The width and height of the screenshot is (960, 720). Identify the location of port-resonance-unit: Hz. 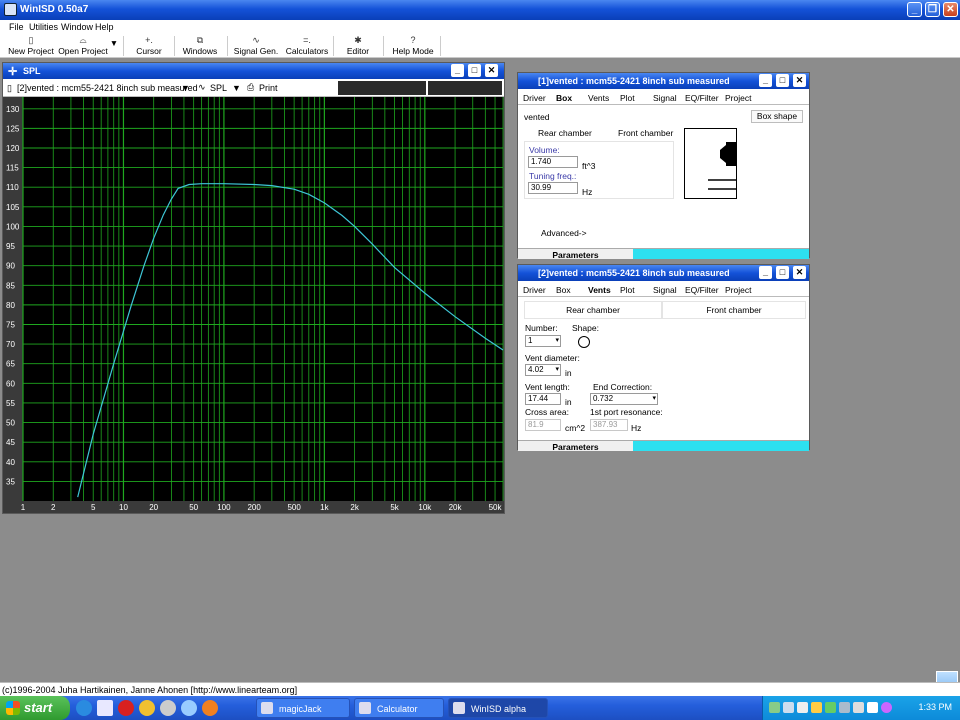
(636, 428).